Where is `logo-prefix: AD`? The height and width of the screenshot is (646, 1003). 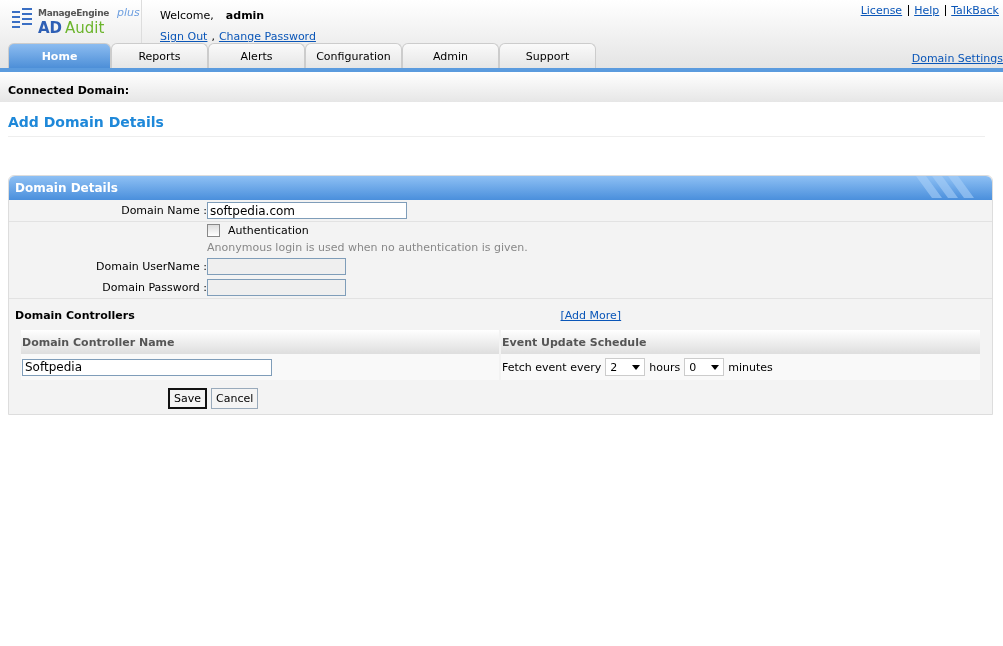 logo-prefix: AD is located at coordinates (50, 28).